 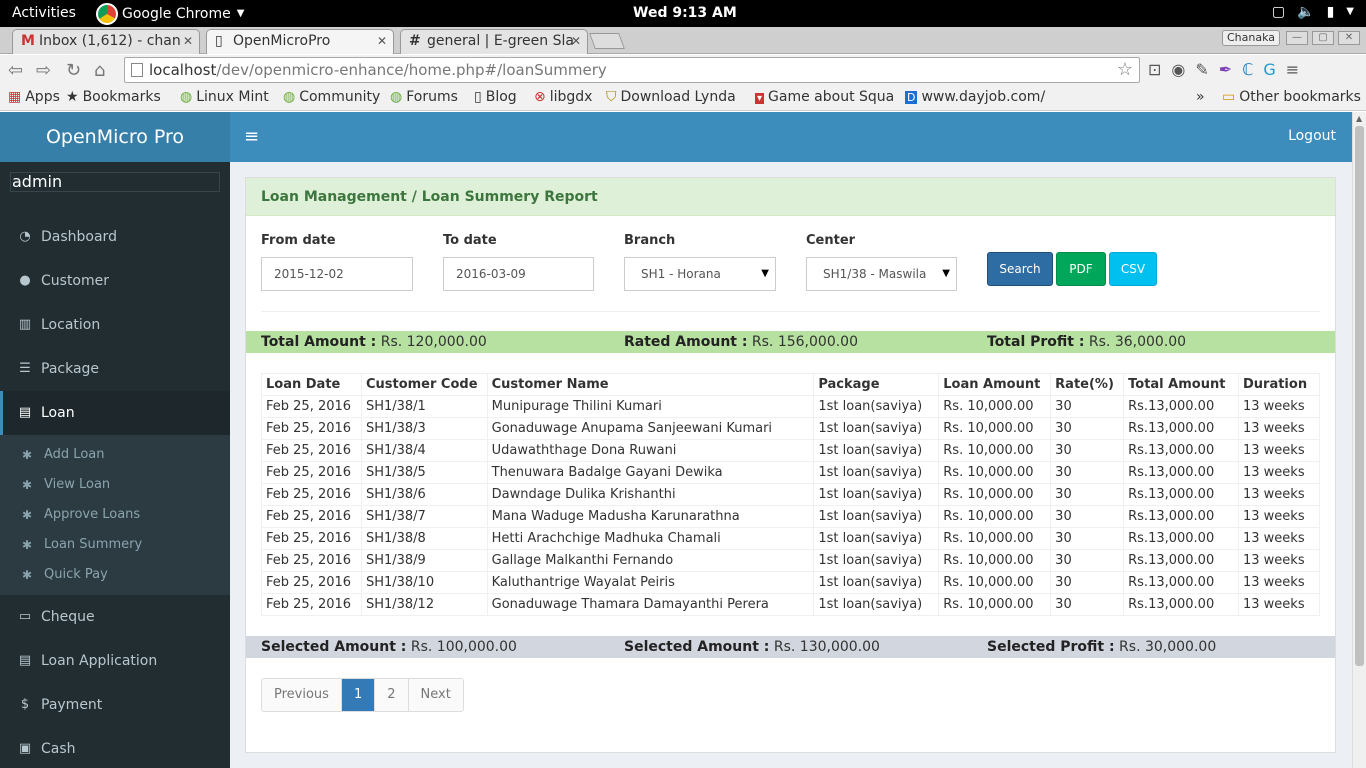 I want to click on profile-button: Chanaka, so click(x=1251, y=38).